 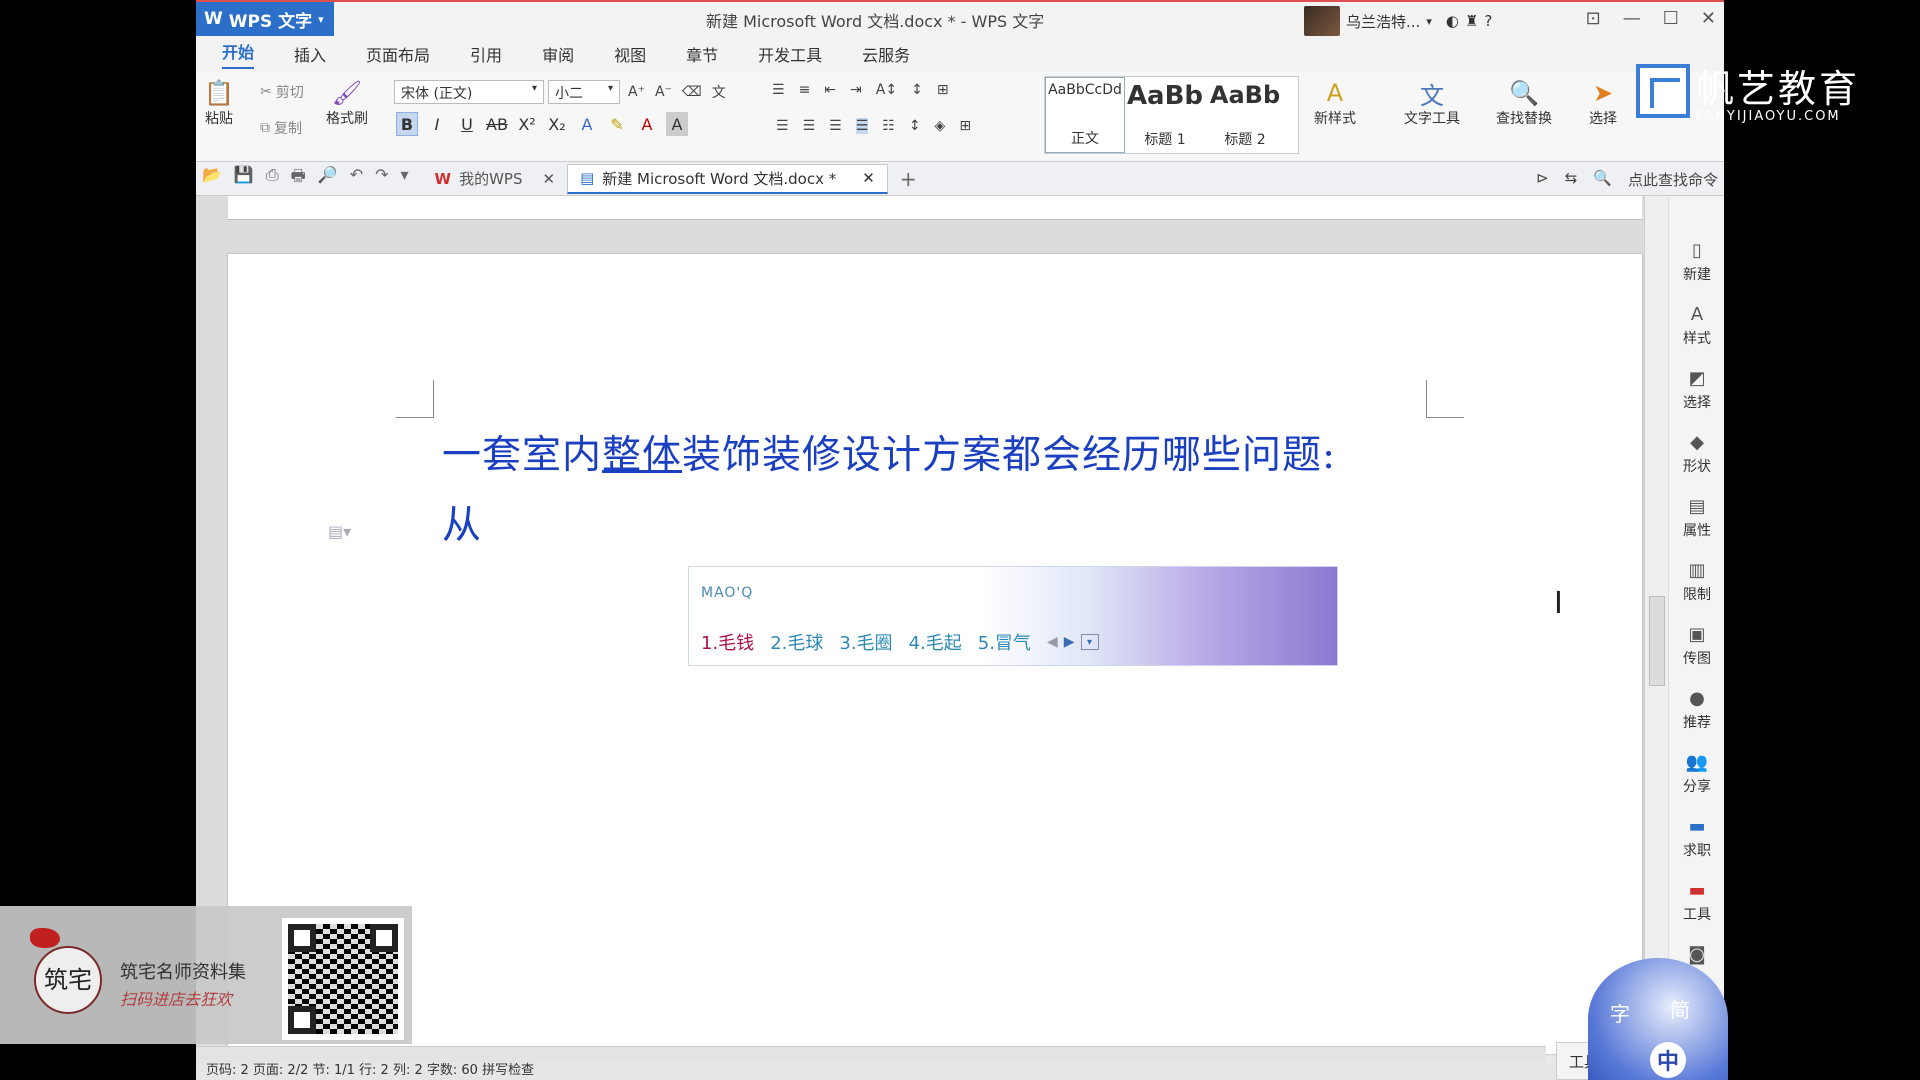 I want to click on print-icon: 🖶, so click(x=298, y=178).